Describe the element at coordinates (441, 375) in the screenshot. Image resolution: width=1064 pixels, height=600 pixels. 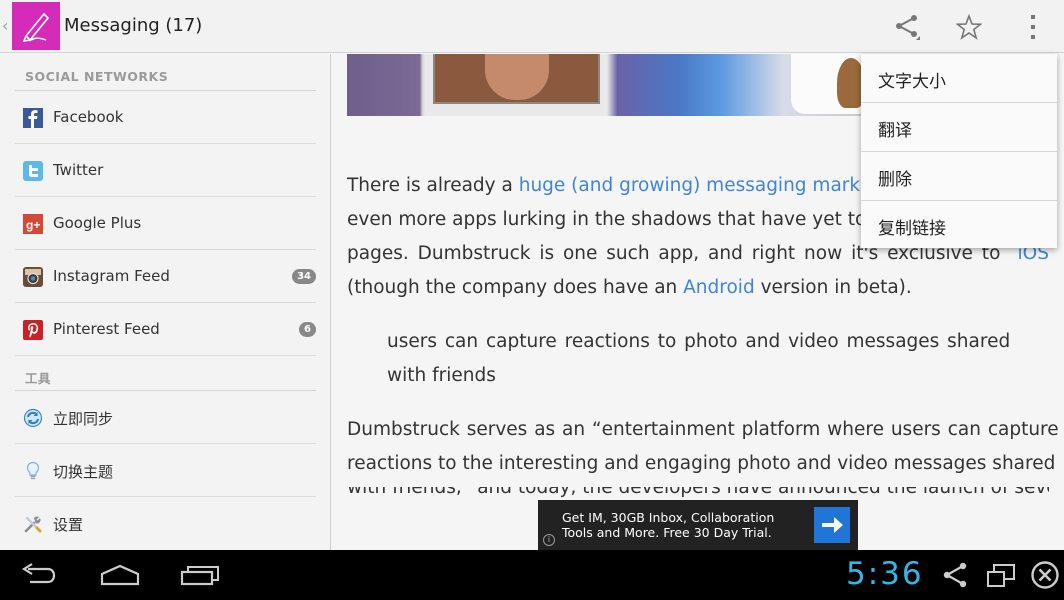
I see `blockquote-line: with friends` at that location.